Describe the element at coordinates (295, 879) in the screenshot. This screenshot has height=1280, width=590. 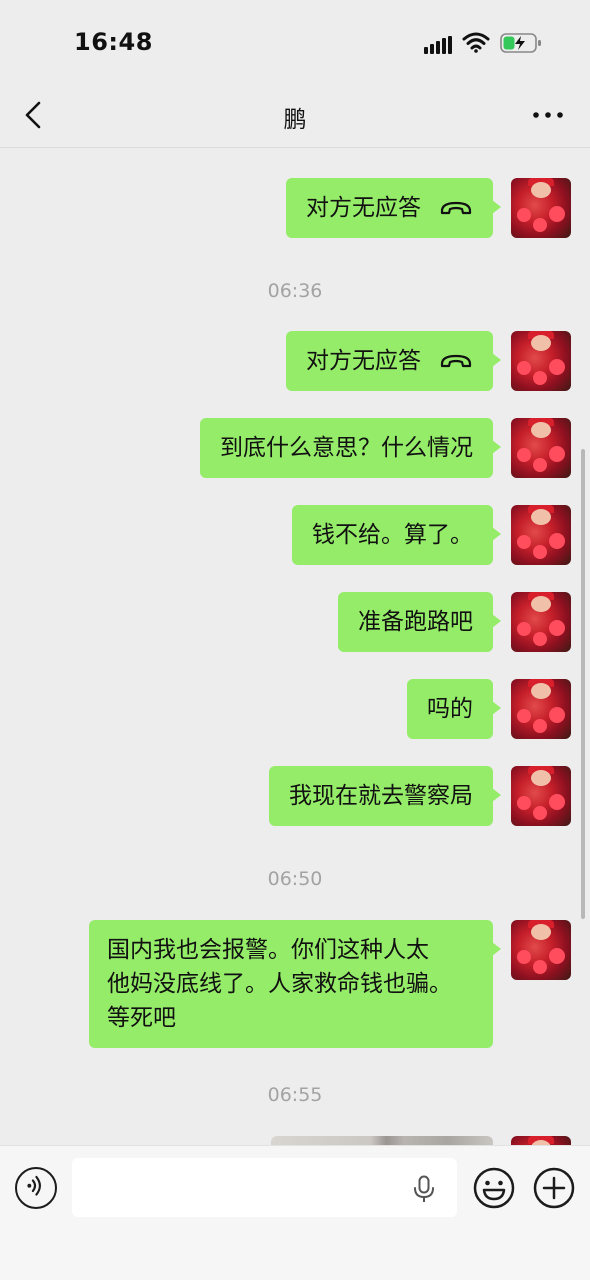
I see `timestamp: 06:50` at that location.